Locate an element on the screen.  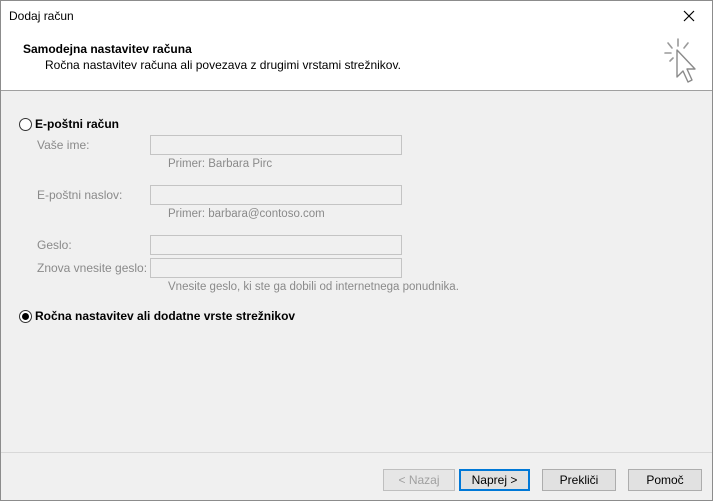
close-button is located at coordinates (689, 16).